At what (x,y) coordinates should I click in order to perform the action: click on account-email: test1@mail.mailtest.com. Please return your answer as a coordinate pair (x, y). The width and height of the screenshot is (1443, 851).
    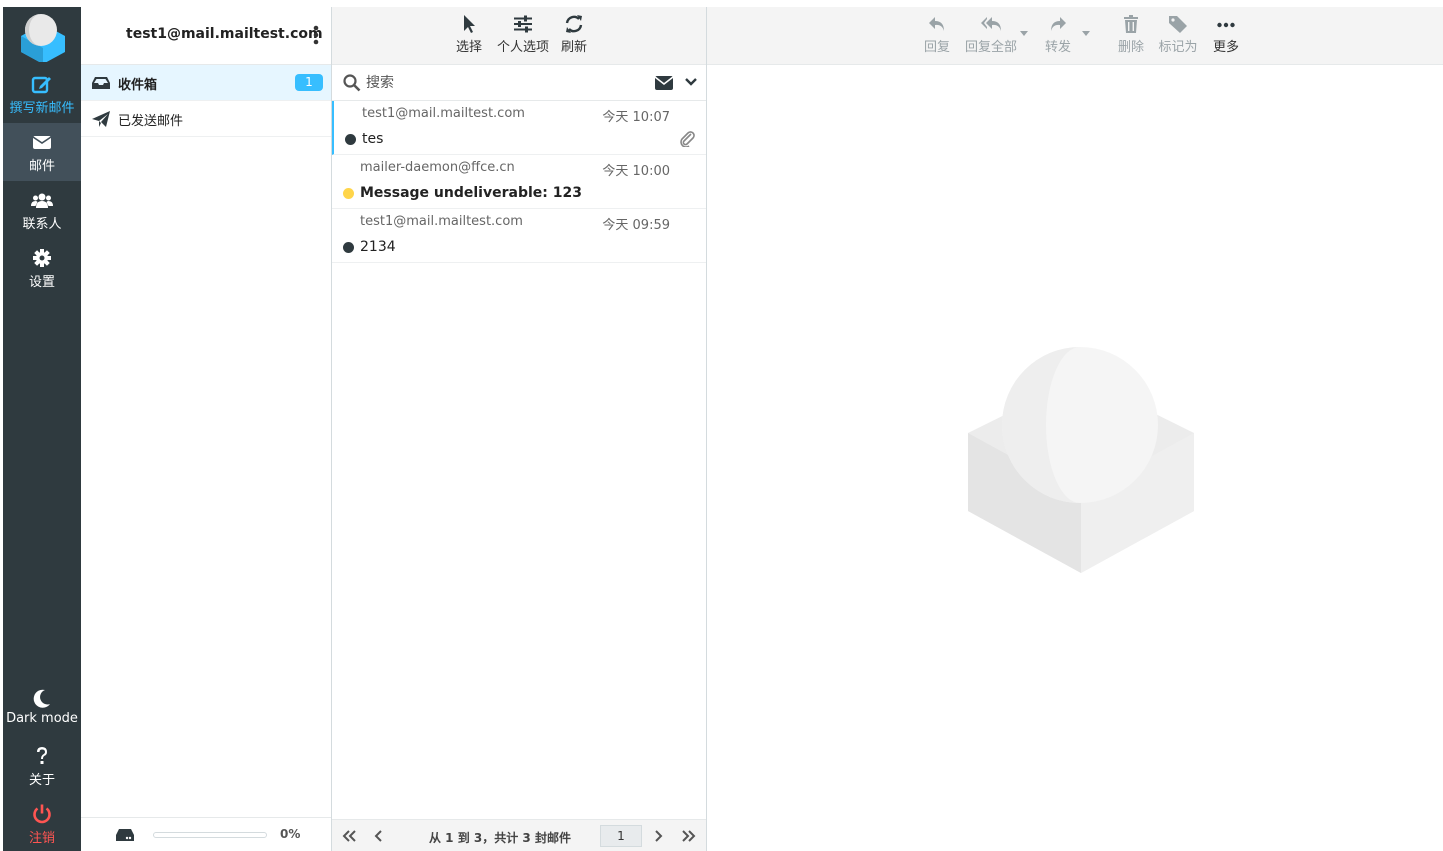
    Looking at the image, I should click on (224, 34).